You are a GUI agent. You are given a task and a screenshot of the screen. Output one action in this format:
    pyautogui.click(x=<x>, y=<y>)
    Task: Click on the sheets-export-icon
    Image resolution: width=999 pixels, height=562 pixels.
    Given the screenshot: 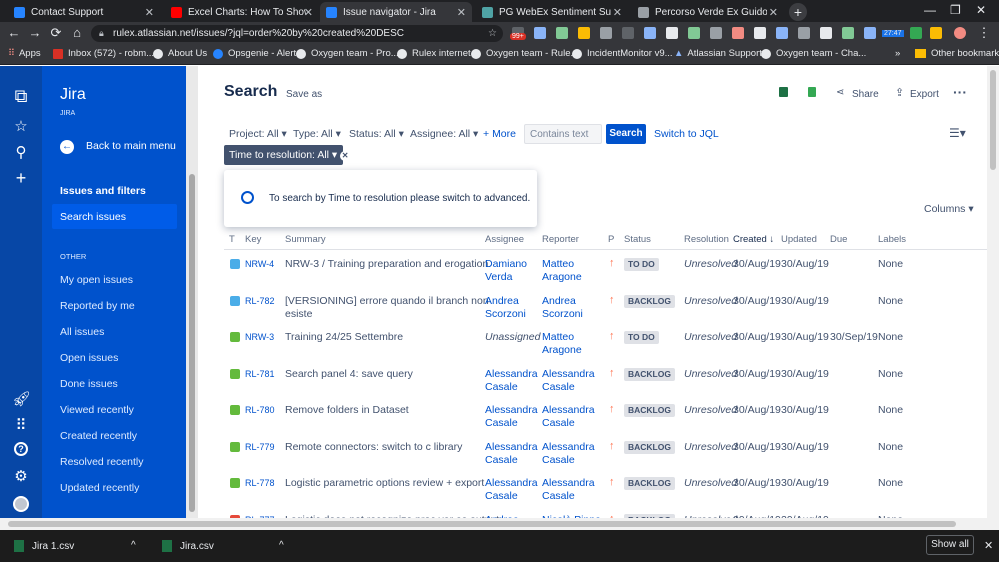 What is the action you would take?
    pyautogui.click(x=812, y=92)
    